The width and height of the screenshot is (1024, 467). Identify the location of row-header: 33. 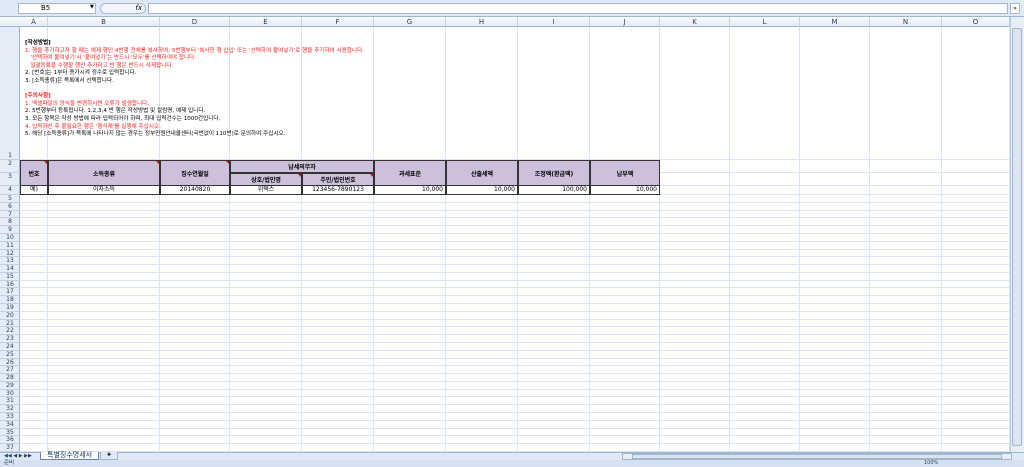
(10, 417).